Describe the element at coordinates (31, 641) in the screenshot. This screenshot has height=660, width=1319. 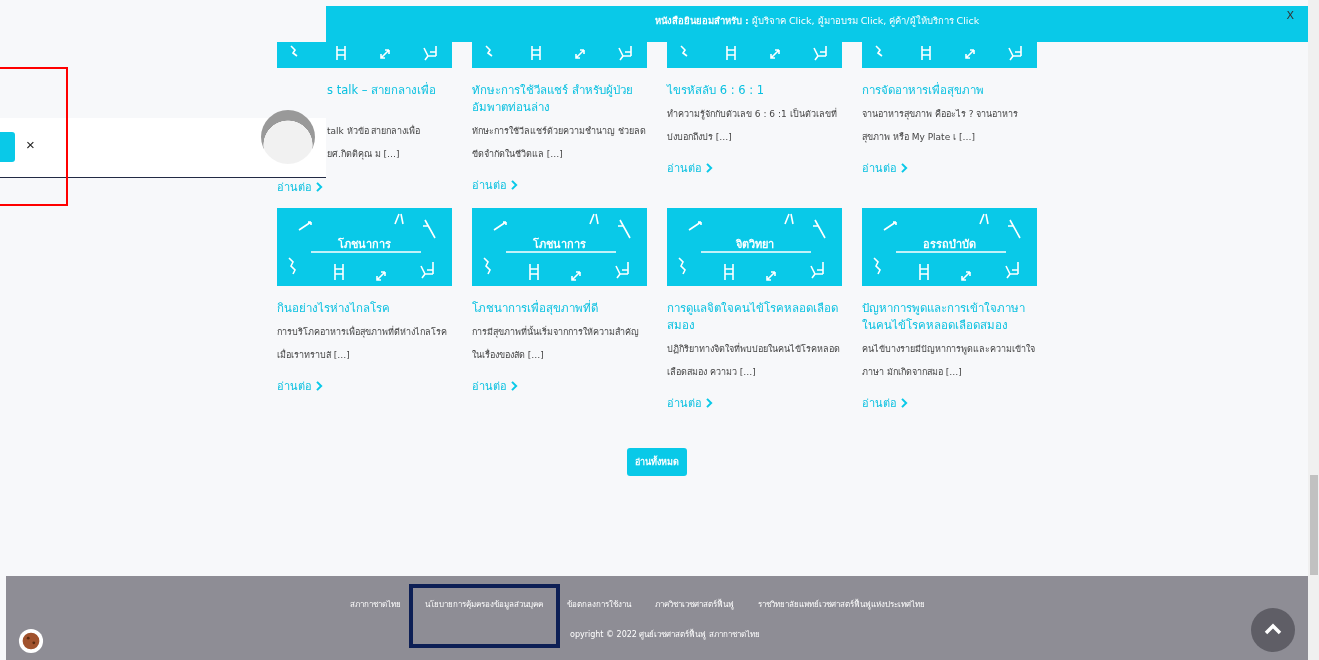
I see `cookie-icon` at that location.